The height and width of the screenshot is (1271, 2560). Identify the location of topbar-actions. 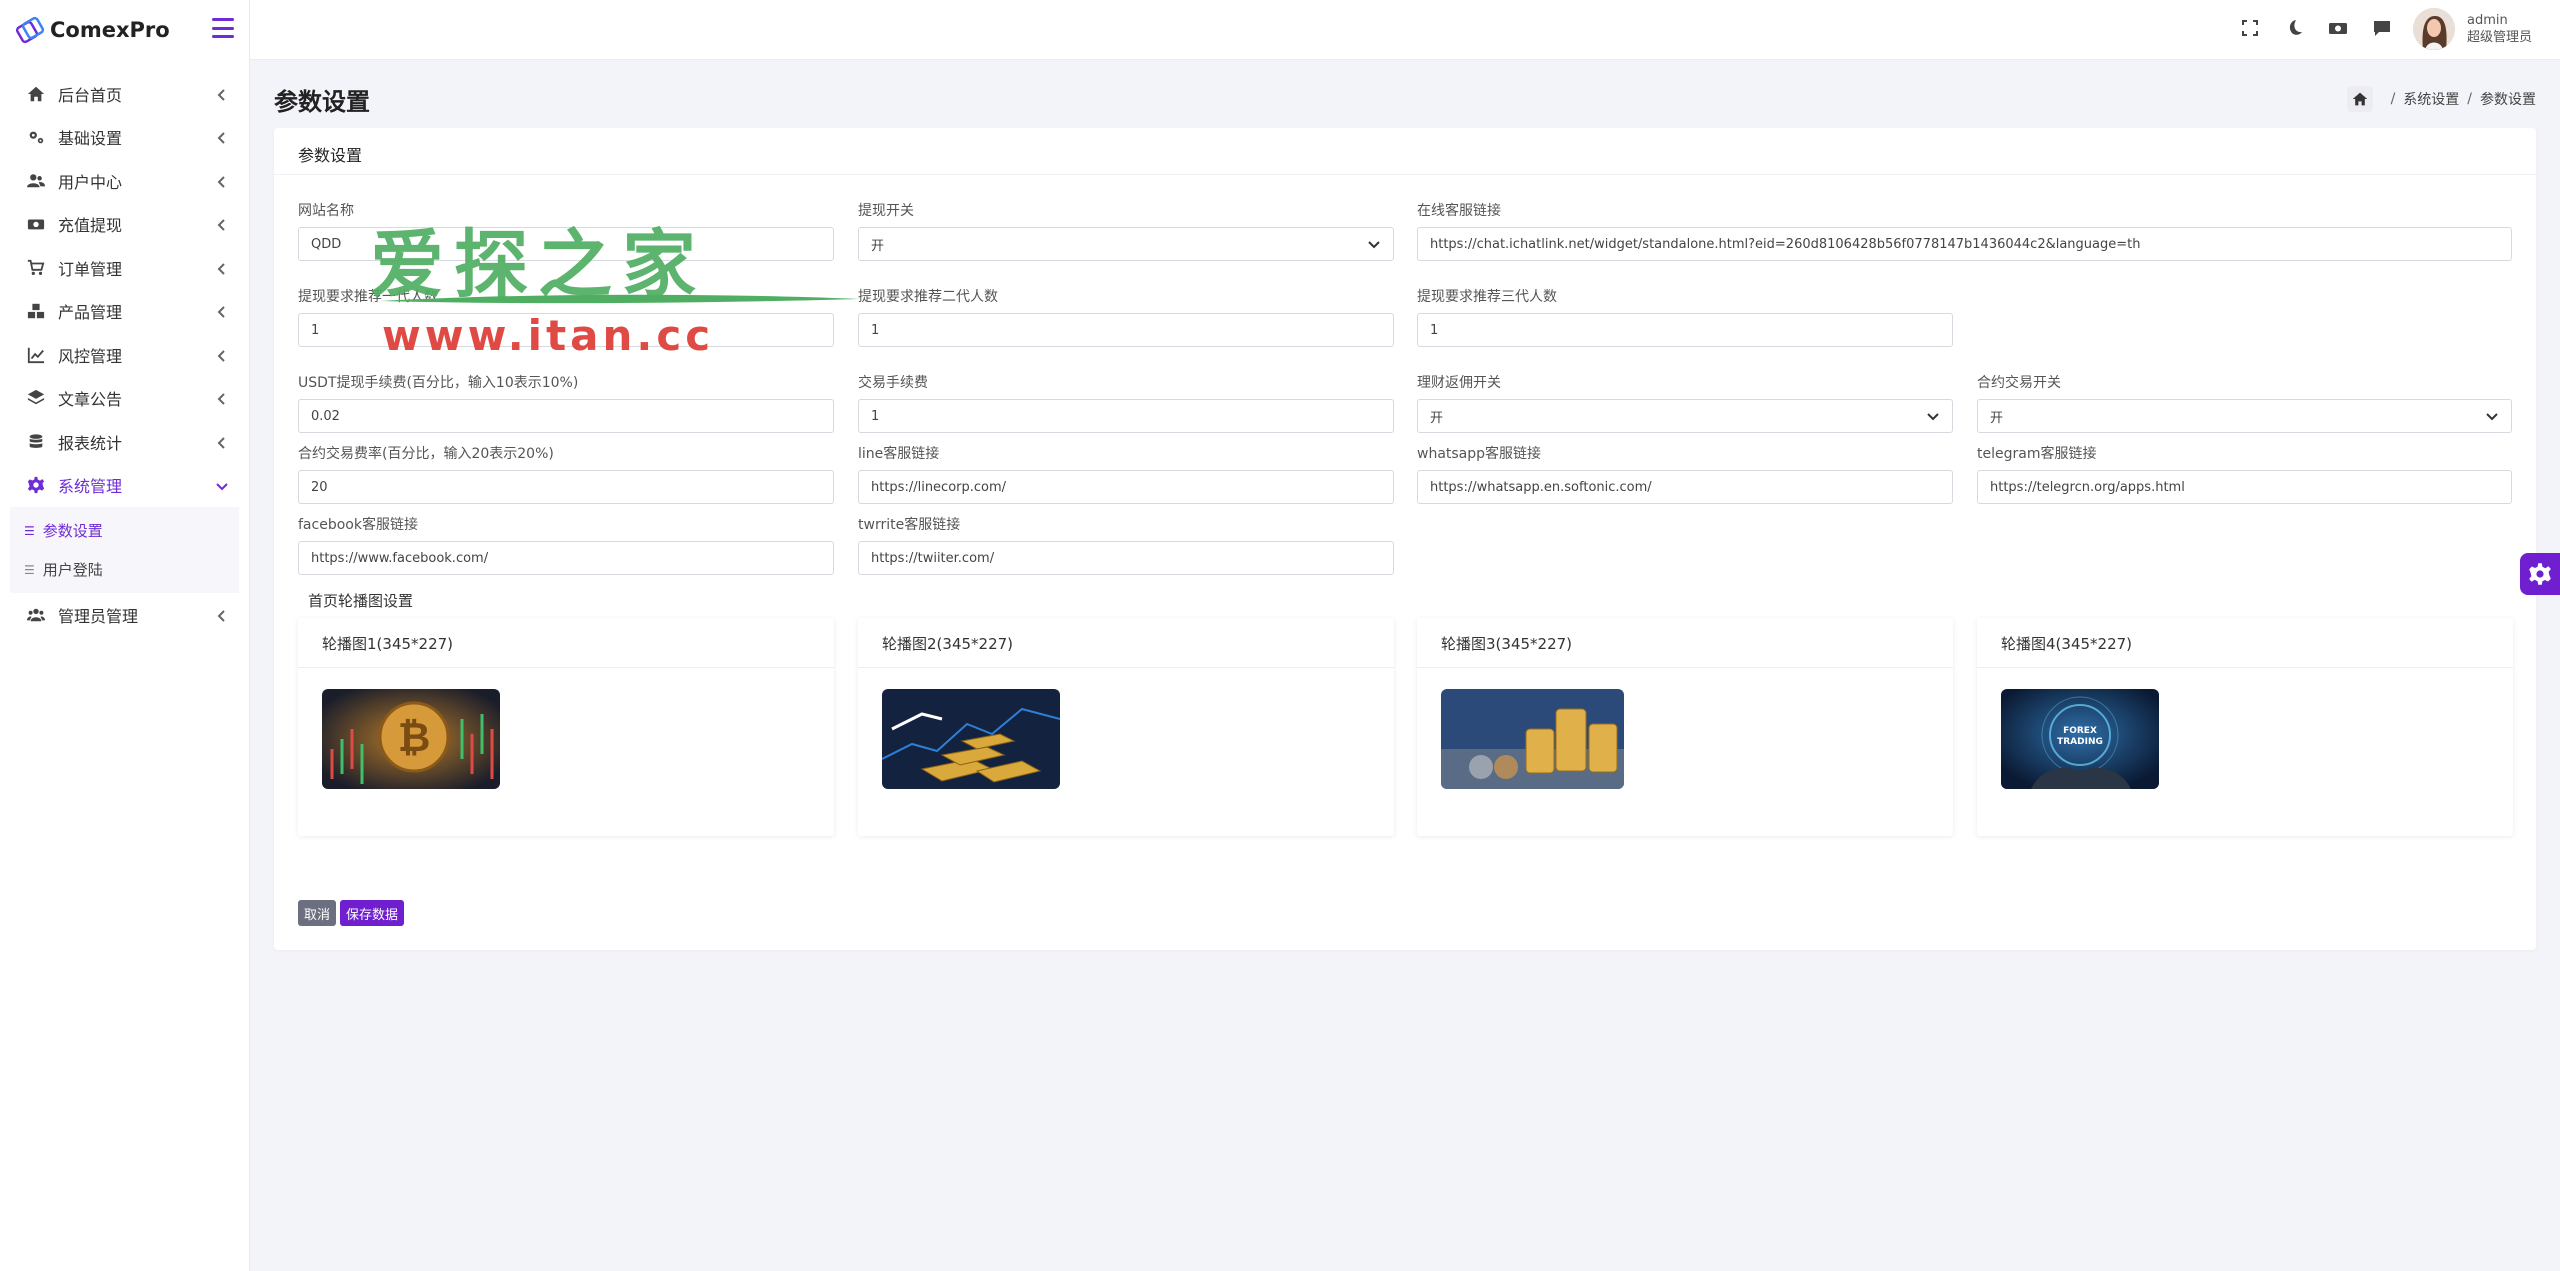
(2317, 29).